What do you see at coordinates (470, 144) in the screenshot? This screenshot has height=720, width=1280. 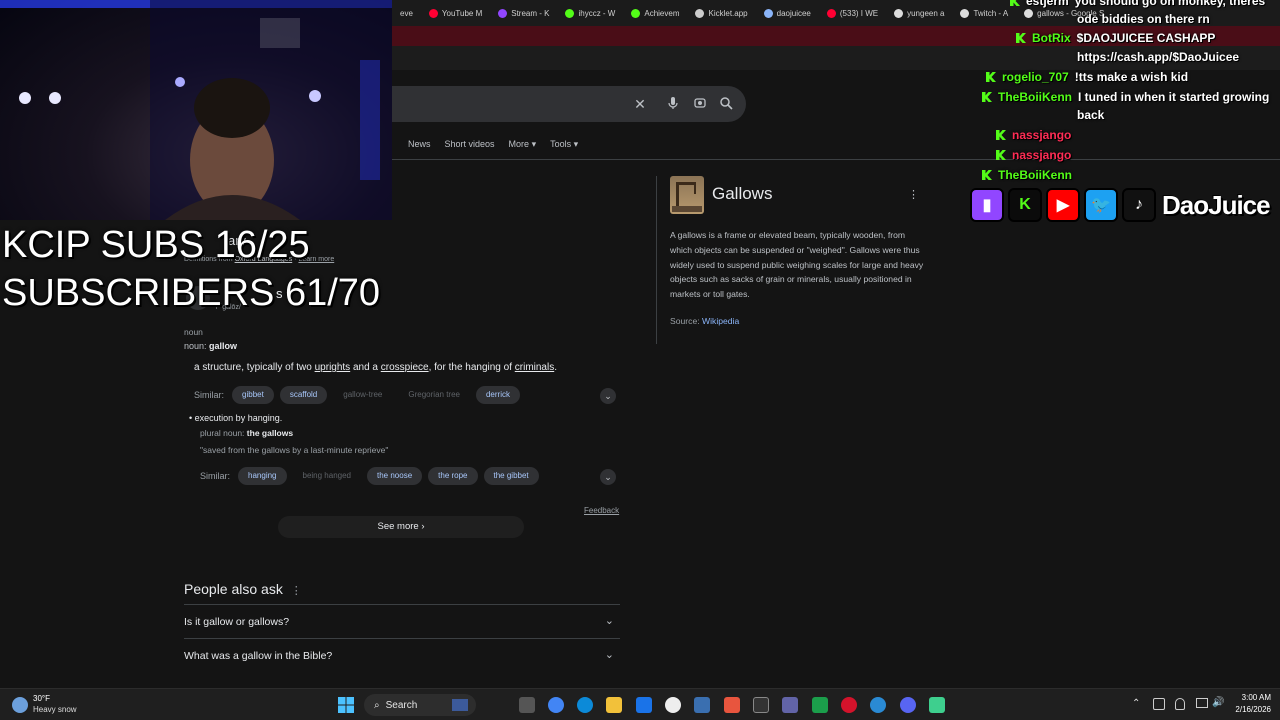 I see `filter-short-videos: Short videos` at bounding box center [470, 144].